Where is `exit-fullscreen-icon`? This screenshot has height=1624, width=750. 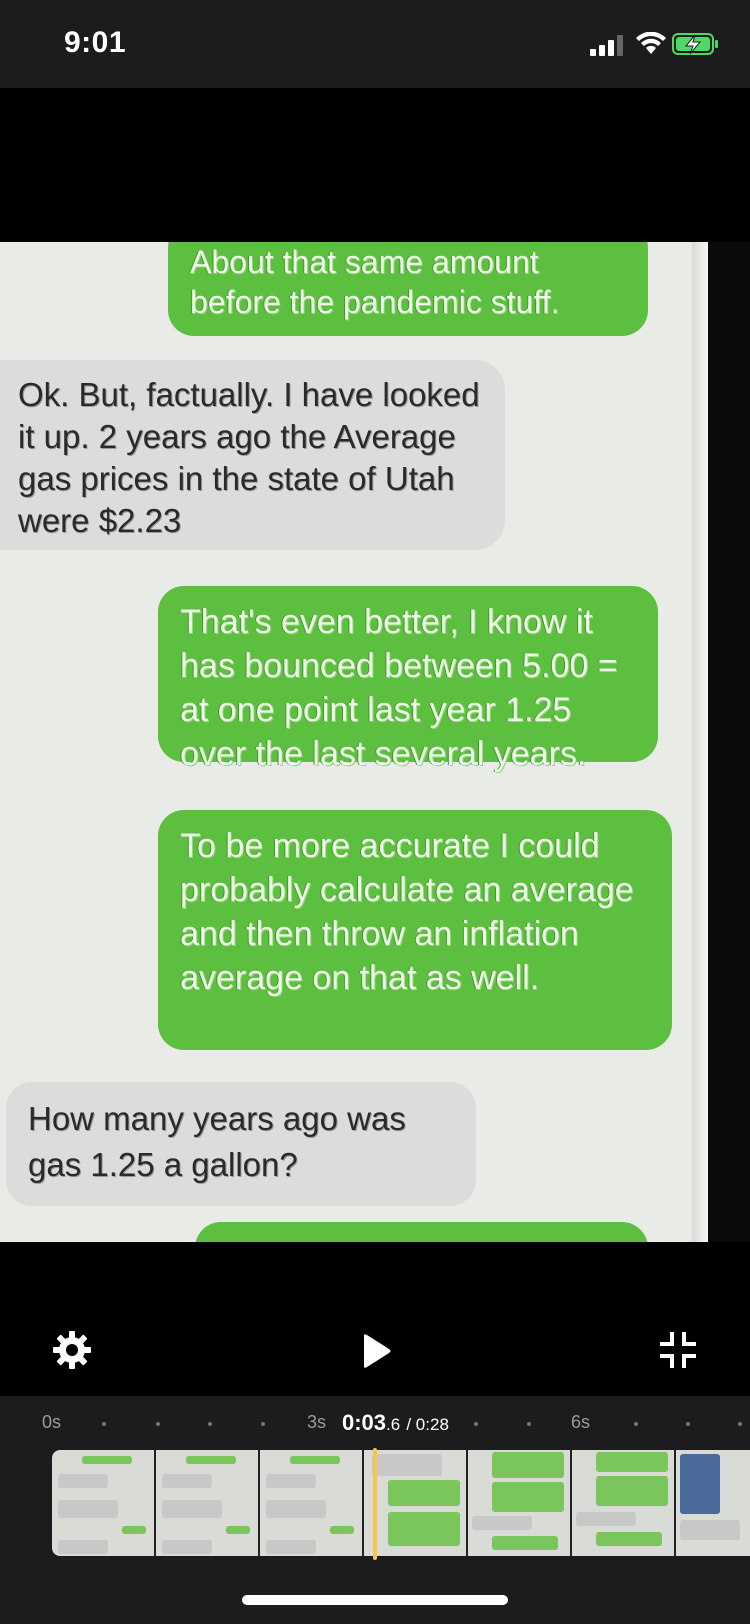 exit-fullscreen-icon is located at coordinates (678, 1350).